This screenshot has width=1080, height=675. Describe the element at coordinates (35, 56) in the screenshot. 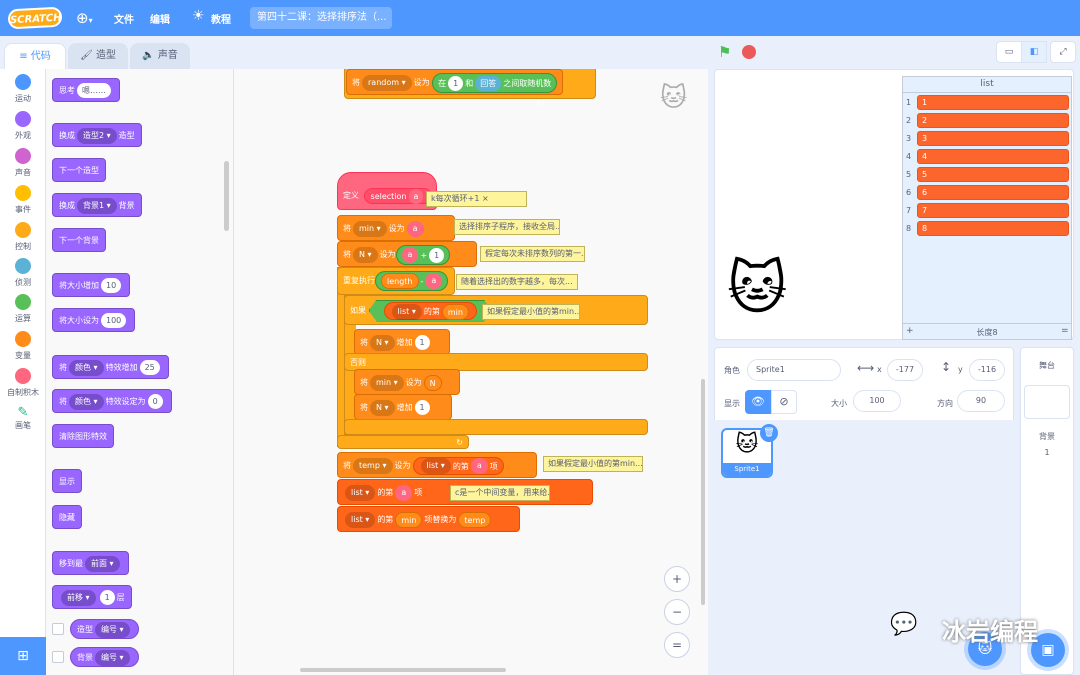

I see `tab-code: ≡ 代码` at that location.